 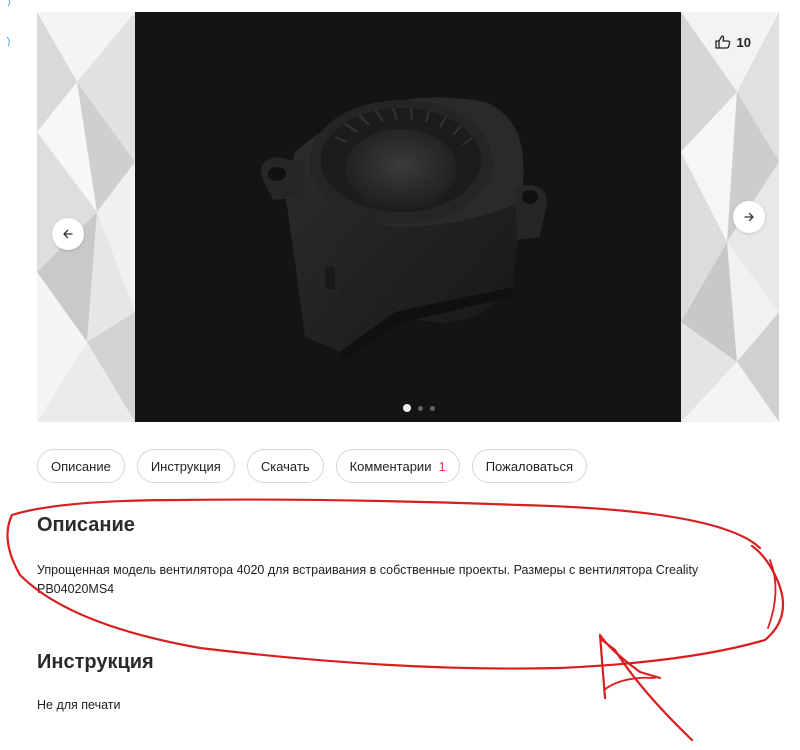 I want to click on arrow-right-icon, so click(x=749, y=217).